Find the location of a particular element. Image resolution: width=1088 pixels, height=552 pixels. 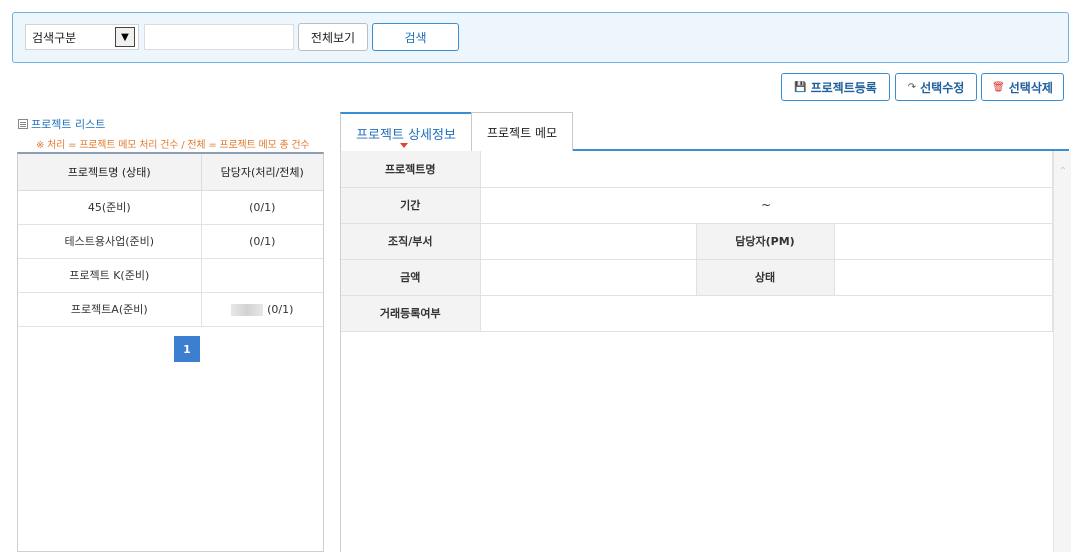

save-icon: 💾 is located at coordinates (800, 87).